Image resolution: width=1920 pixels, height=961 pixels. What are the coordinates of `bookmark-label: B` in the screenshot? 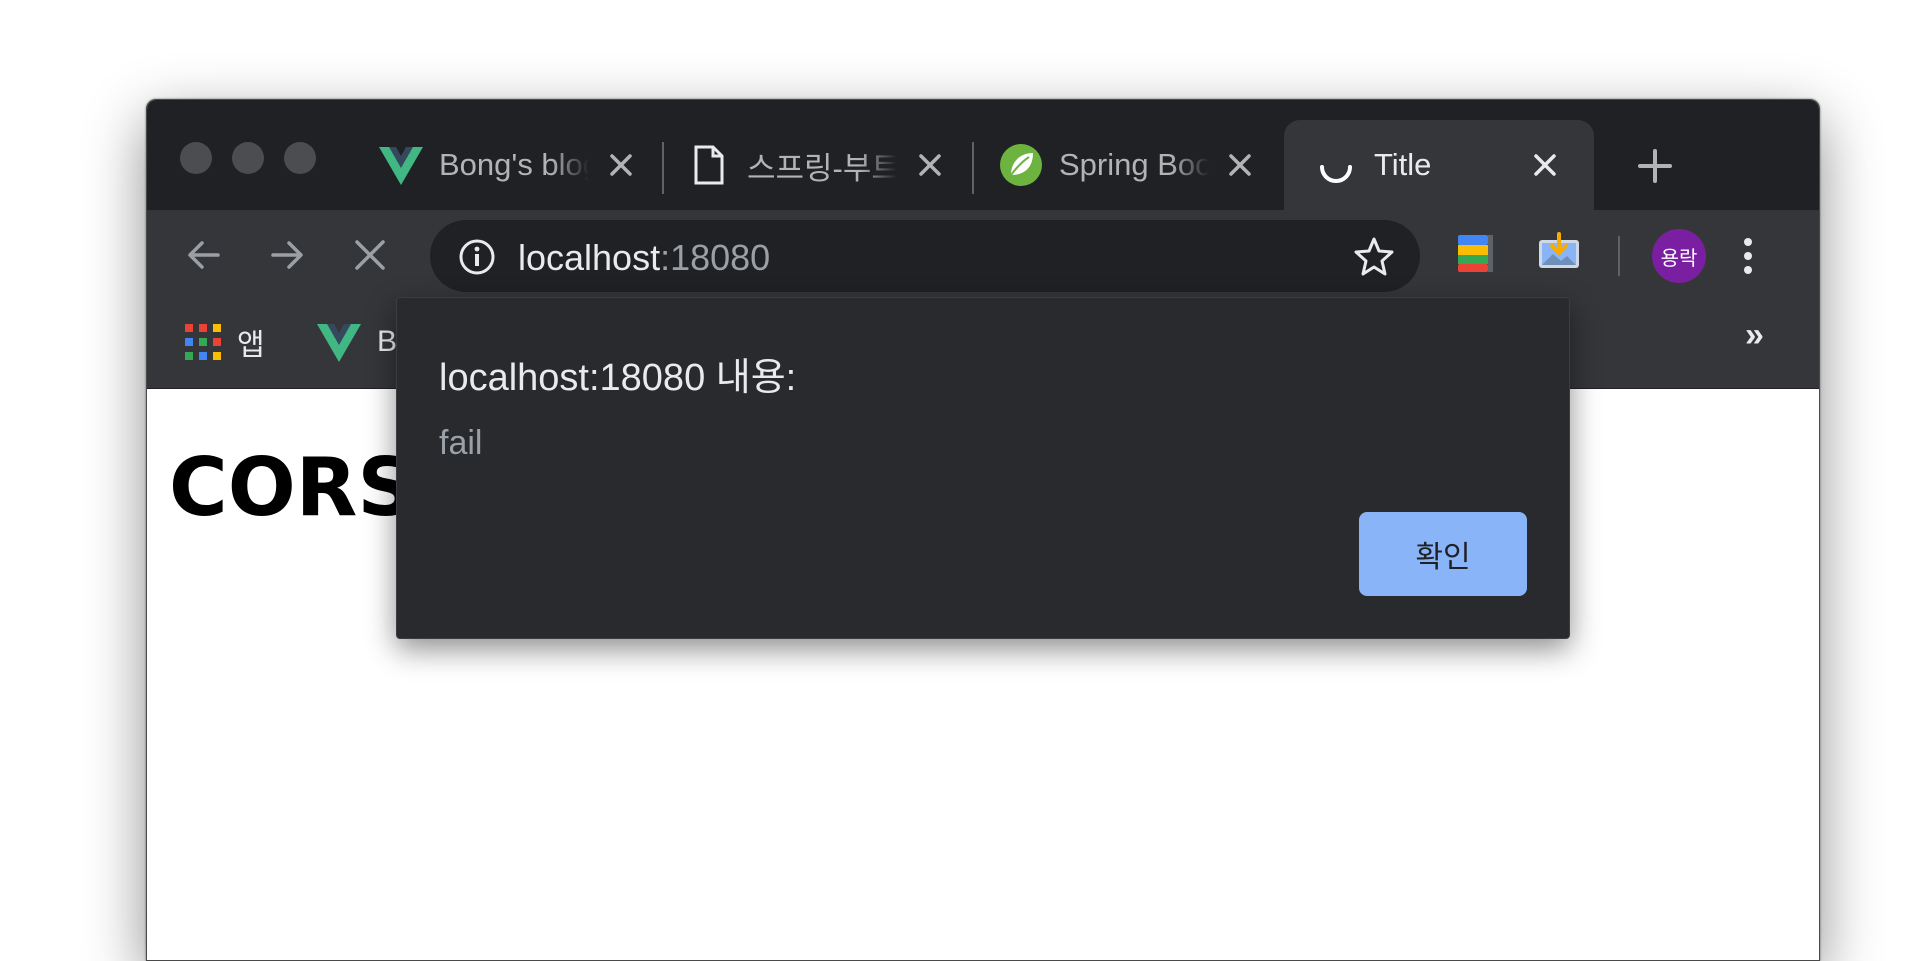 It's located at (387, 341).